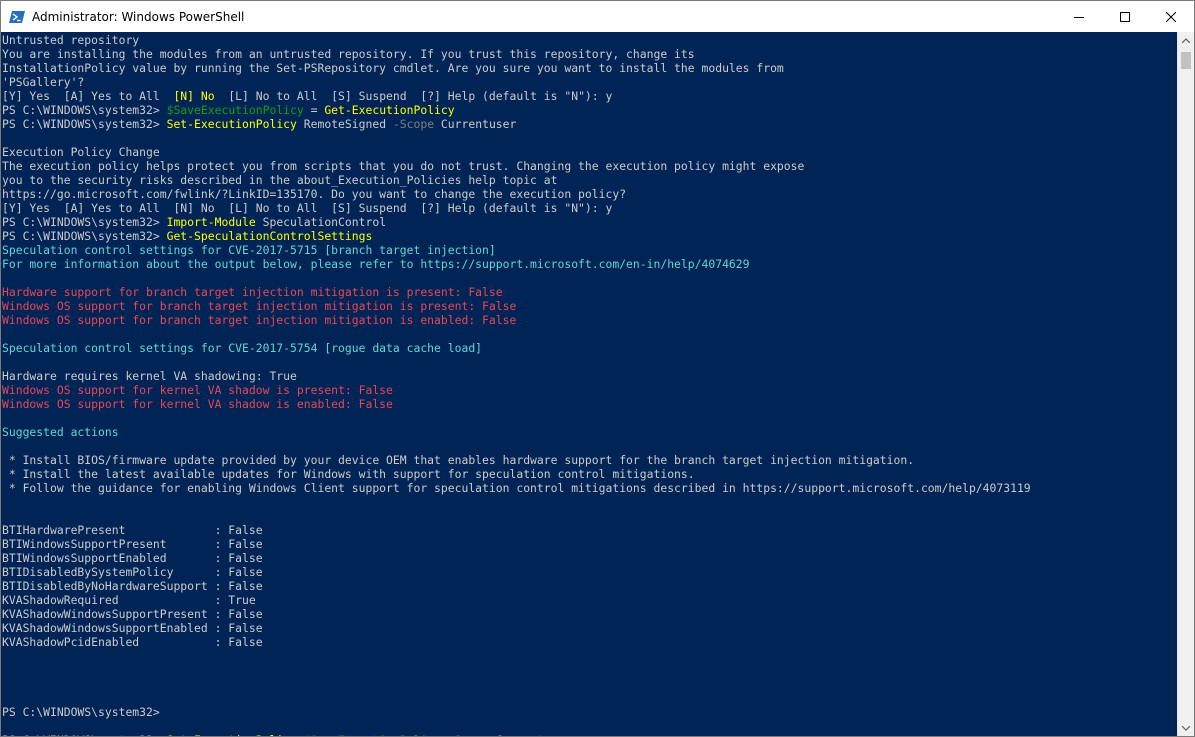 The height and width of the screenshot is (737, 1195). What do you see at coordinates (138, 16) in the screenshot?
I see `window-title: Administrator: Windows PowerShell` at bounding box center [138, 16].